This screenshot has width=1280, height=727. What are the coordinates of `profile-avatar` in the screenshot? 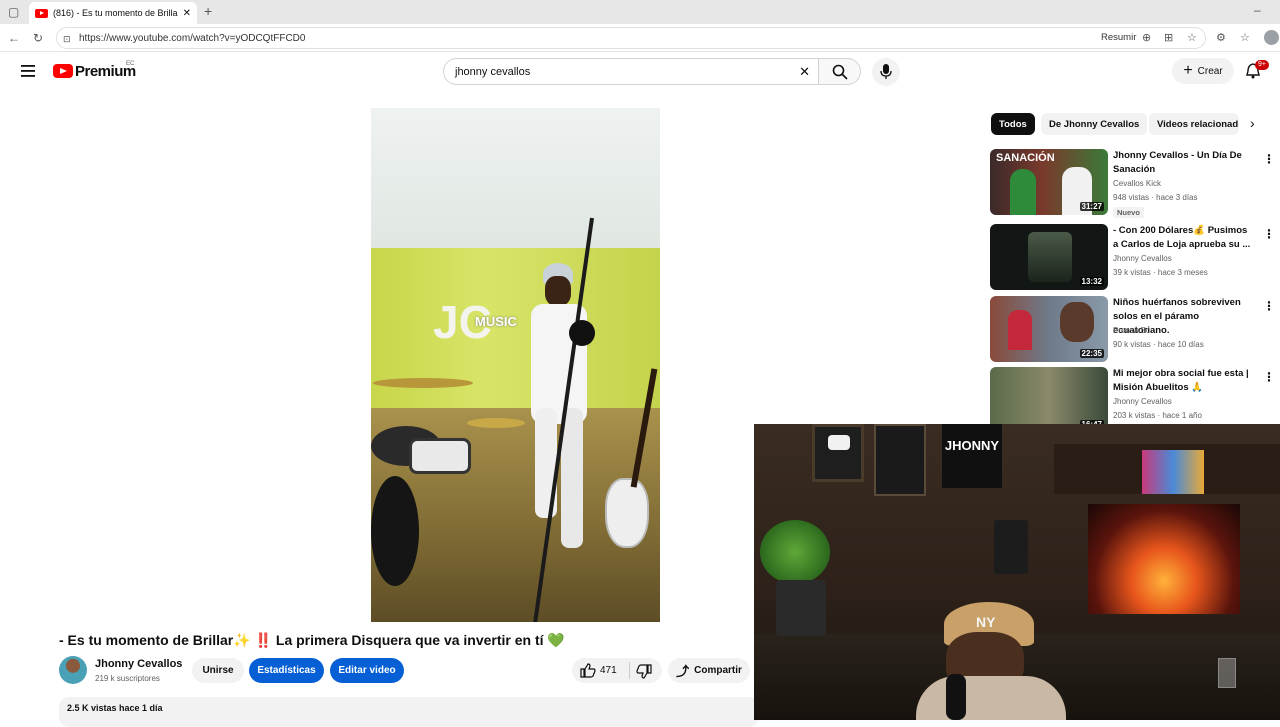 It's located at (1271, 37).